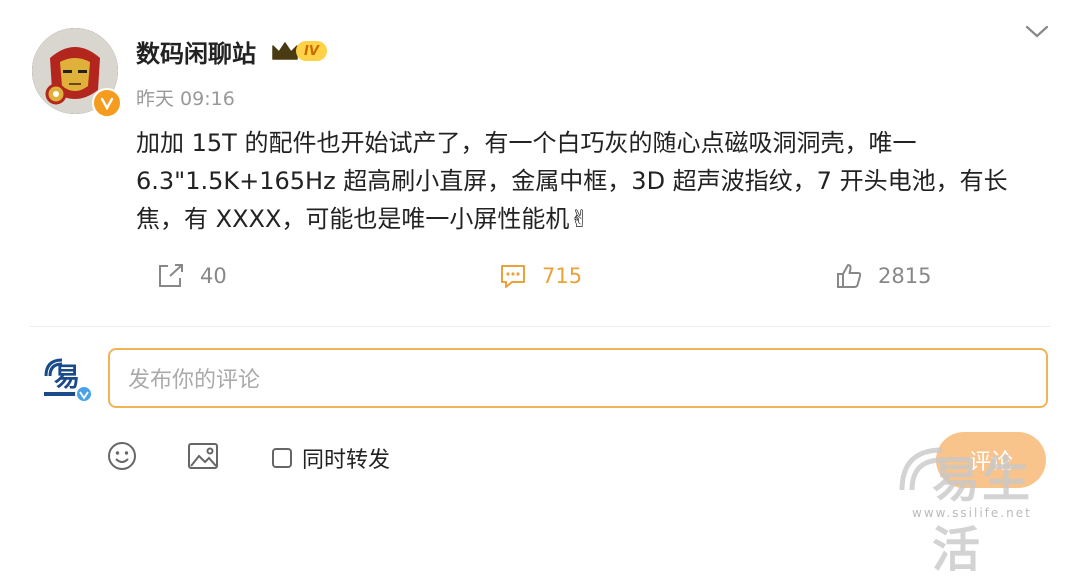 This screenshot has height=580, width=1080. I want to click on repost-together-label: 同时转发, so click(346, 460).